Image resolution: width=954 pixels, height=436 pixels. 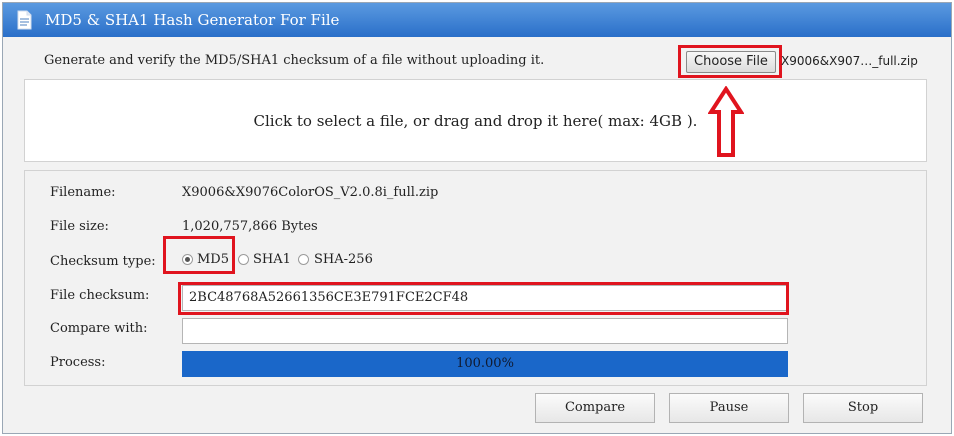 I want to click on window-title: MD5 & SHA1 Hash Generator For File, so click(x=192, y=20).